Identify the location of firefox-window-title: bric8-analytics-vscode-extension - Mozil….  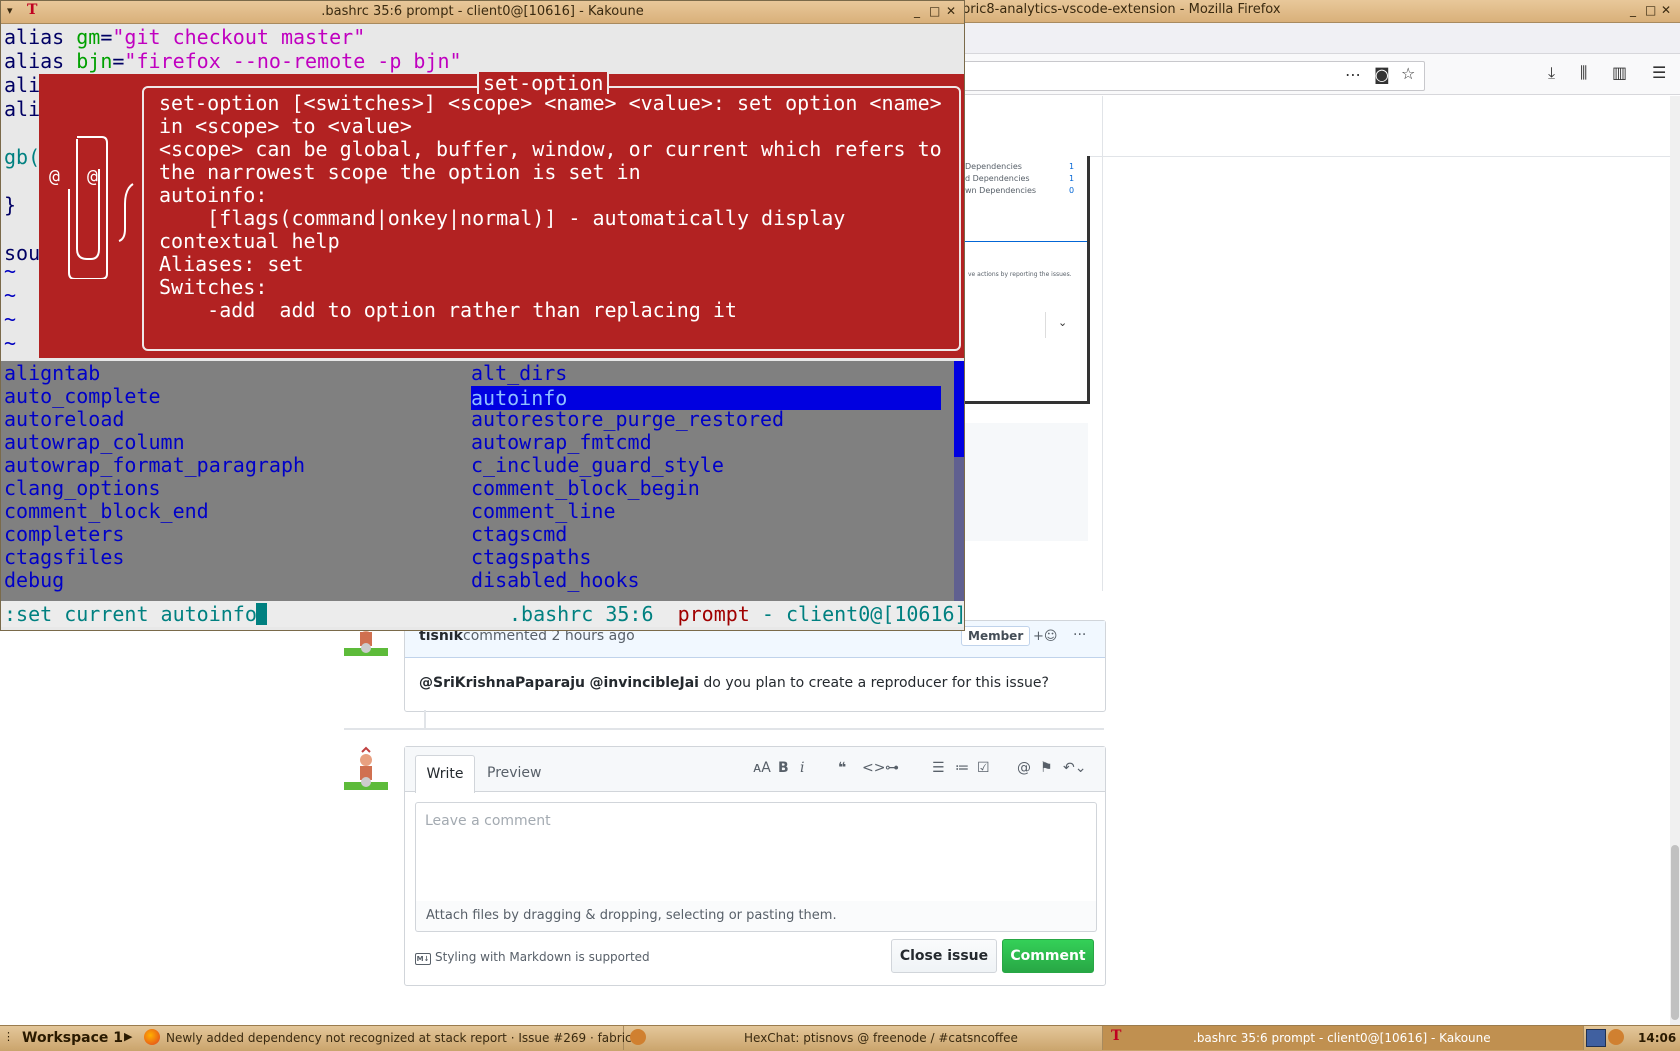
(1121, 9).